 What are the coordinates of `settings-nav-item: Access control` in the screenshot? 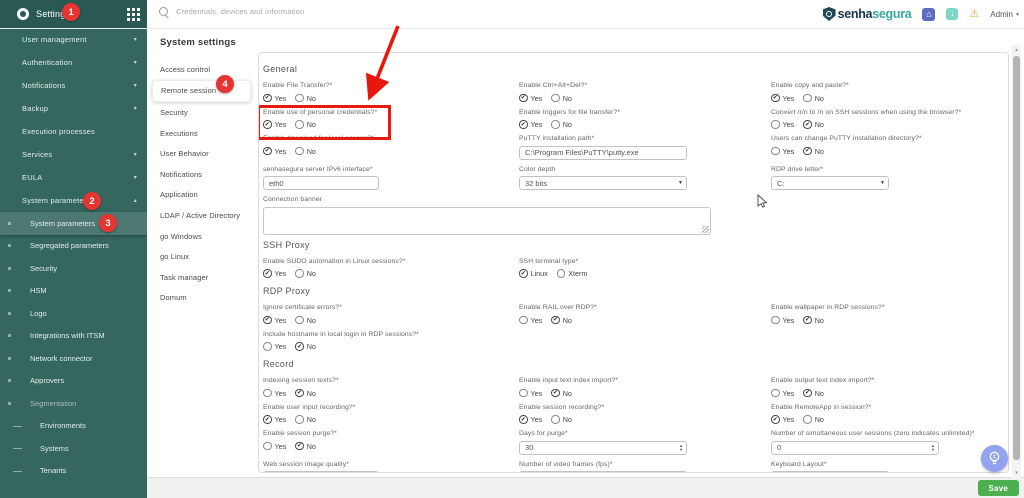 It's located at (202, 69).